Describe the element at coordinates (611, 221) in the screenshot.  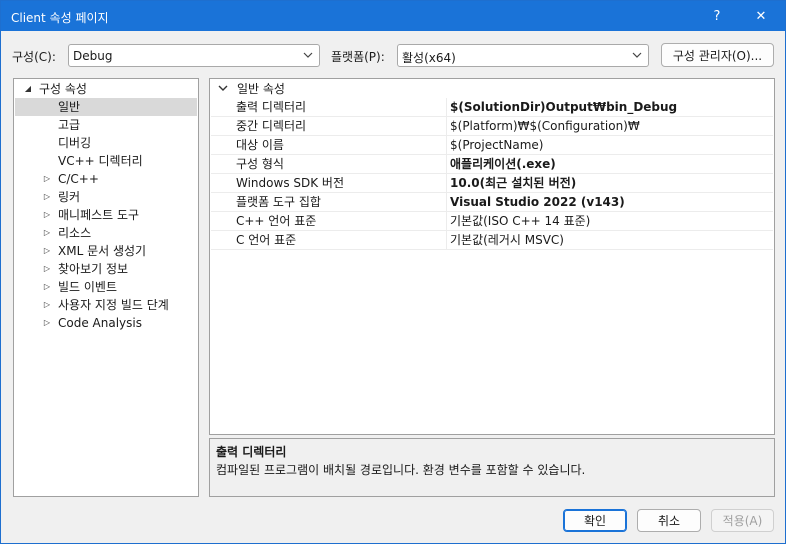
I see `property-value: 기본값(ISO C++ 14 표준)` at that location.